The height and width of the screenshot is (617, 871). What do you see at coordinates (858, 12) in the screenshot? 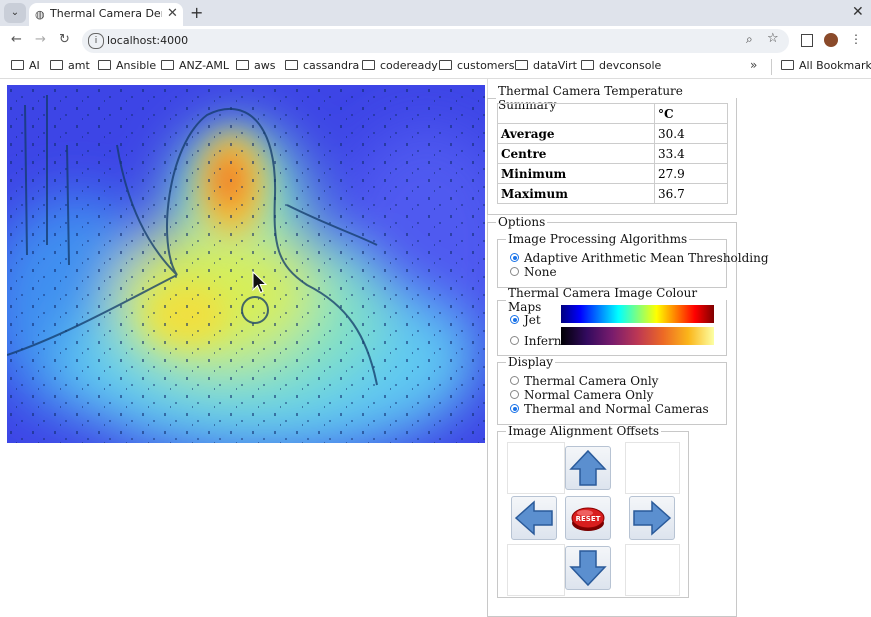
I see `window-close-icon: ✕` at bounding box center [858, 12].